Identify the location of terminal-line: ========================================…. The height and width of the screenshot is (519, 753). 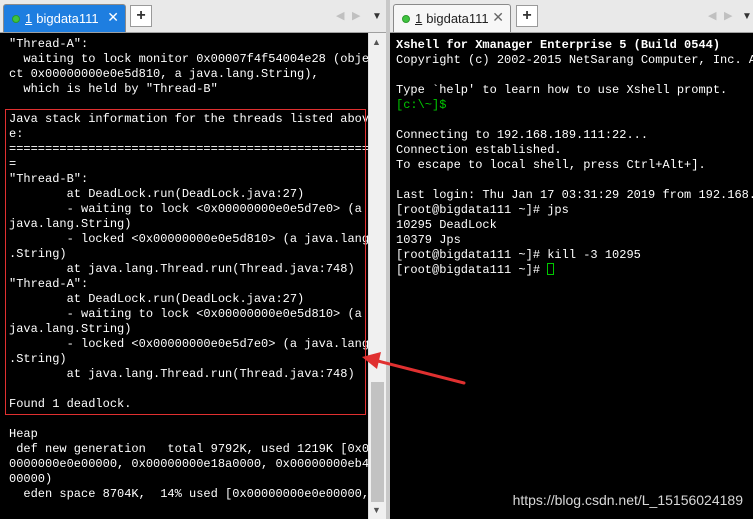
(189, 149).